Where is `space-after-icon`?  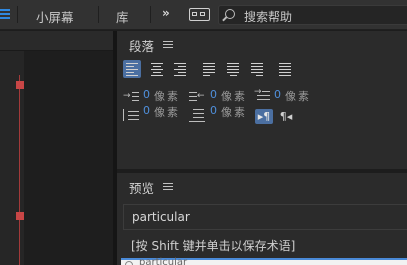 space-after-icon is located at coordinates (197, 115).